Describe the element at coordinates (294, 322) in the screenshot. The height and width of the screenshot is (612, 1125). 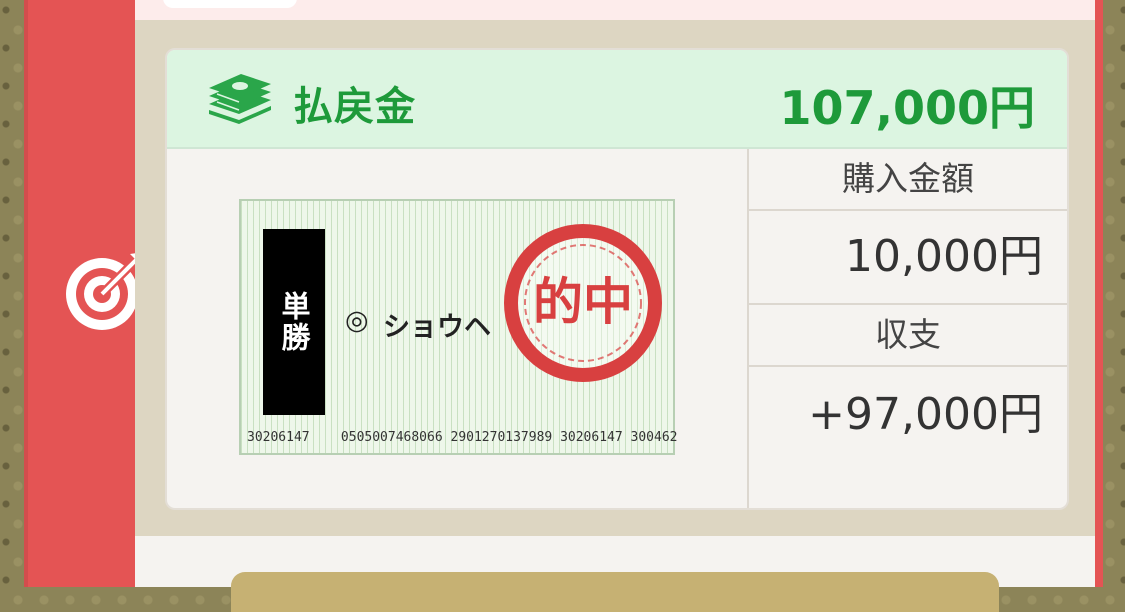
I see `bet-type-label: 単勝` at that location.